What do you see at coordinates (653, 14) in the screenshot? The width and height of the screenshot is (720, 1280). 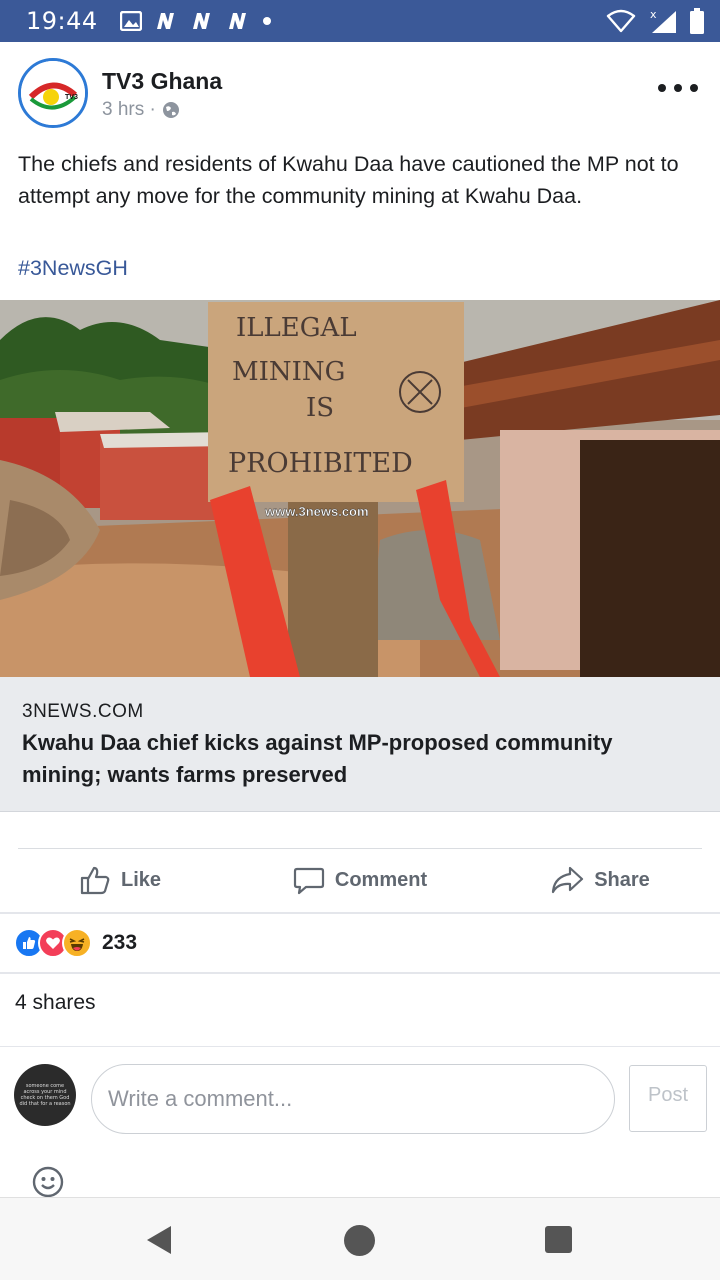 I see `svg-text: x` at bounding box center [653, 14].